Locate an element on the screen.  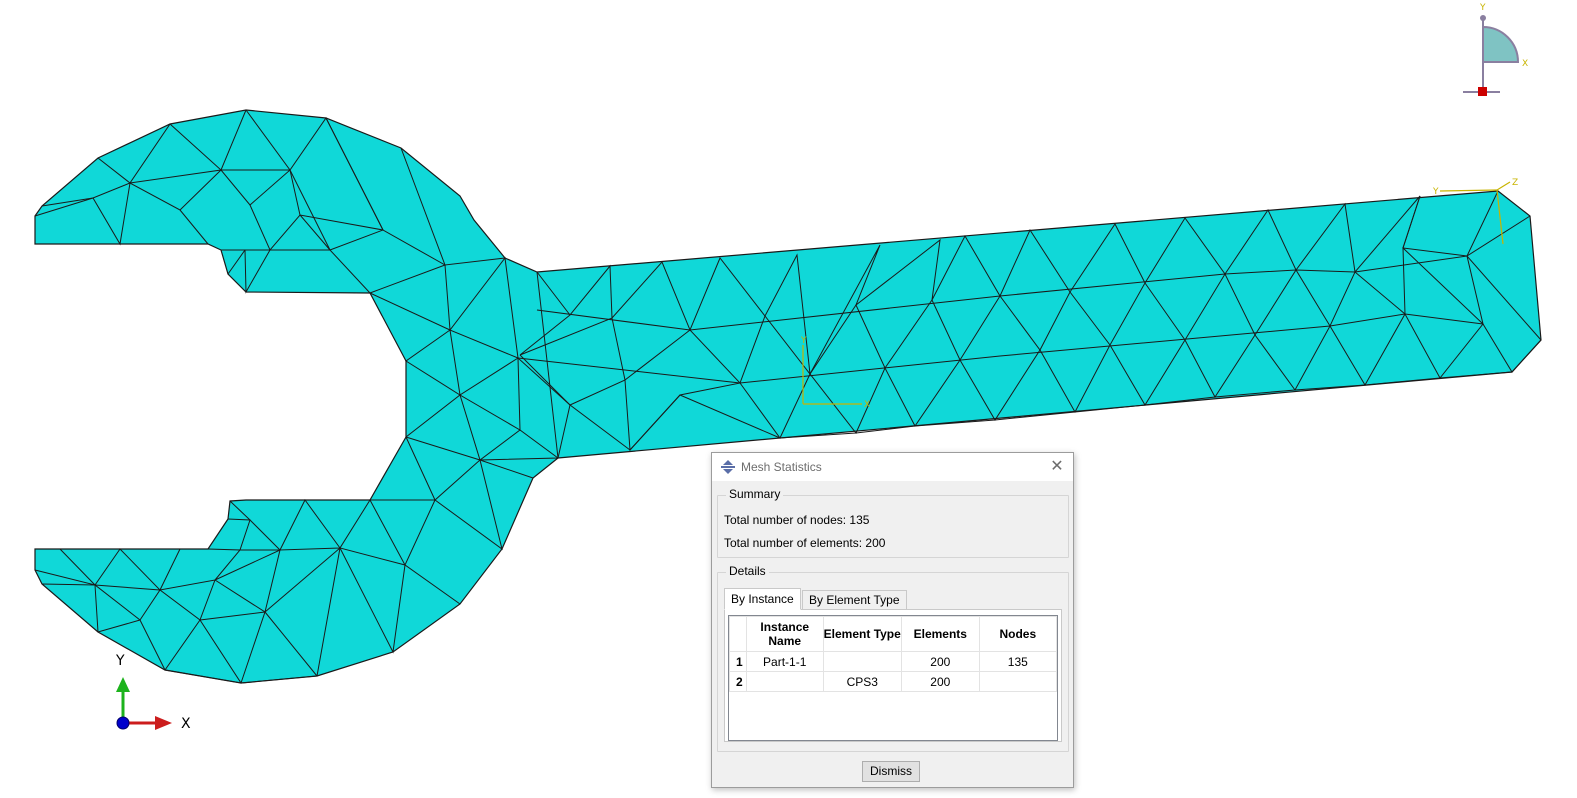
table-row: 2 CPS3 200 is located at coordinates (893, 681).